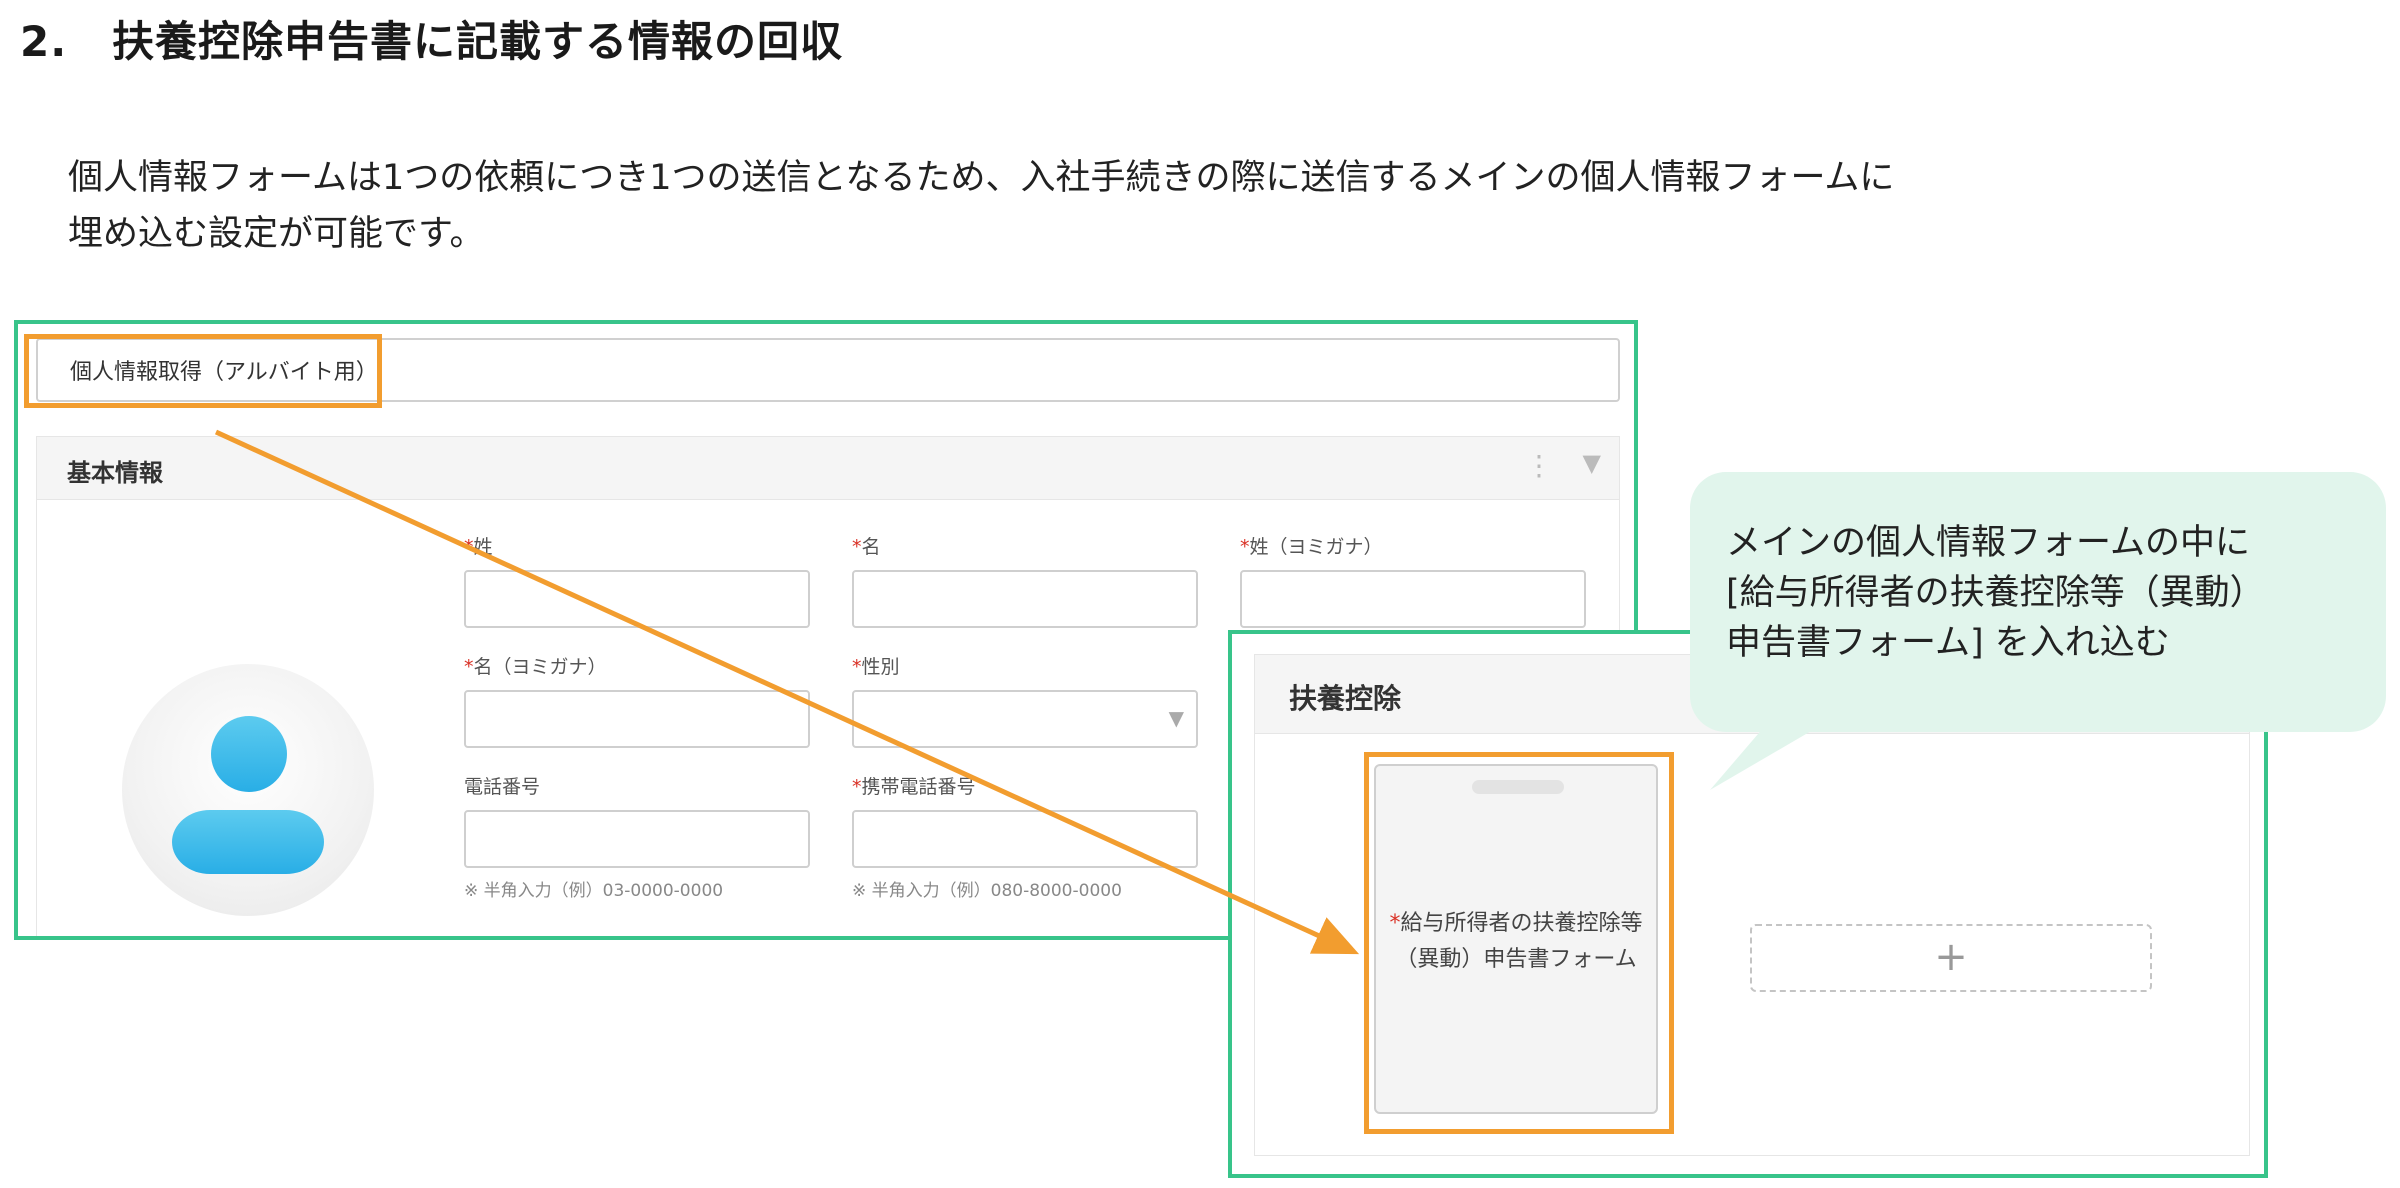 The height and width of the screenshot is (1188, 2400). Describe the element at coordinates (1025, 839) in the screenshot. I see `mobile-field` at that location.